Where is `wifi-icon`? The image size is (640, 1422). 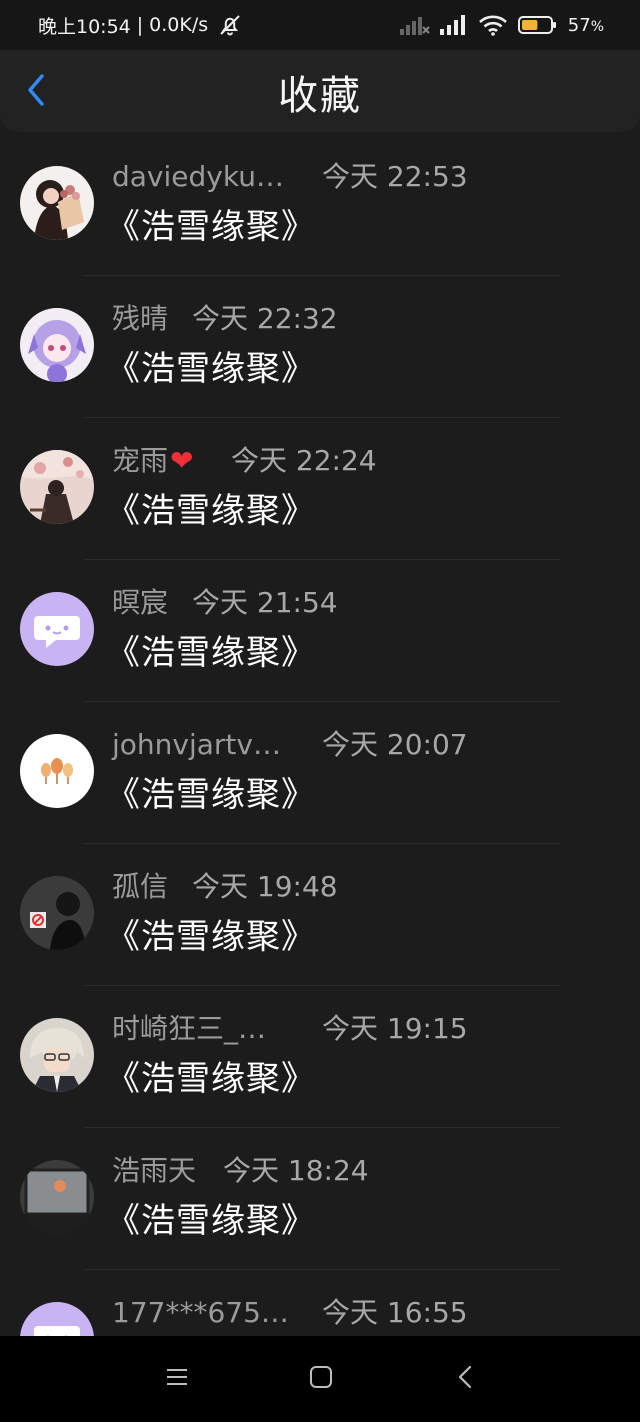
wifi-icon is located at coordinates (493, 25).